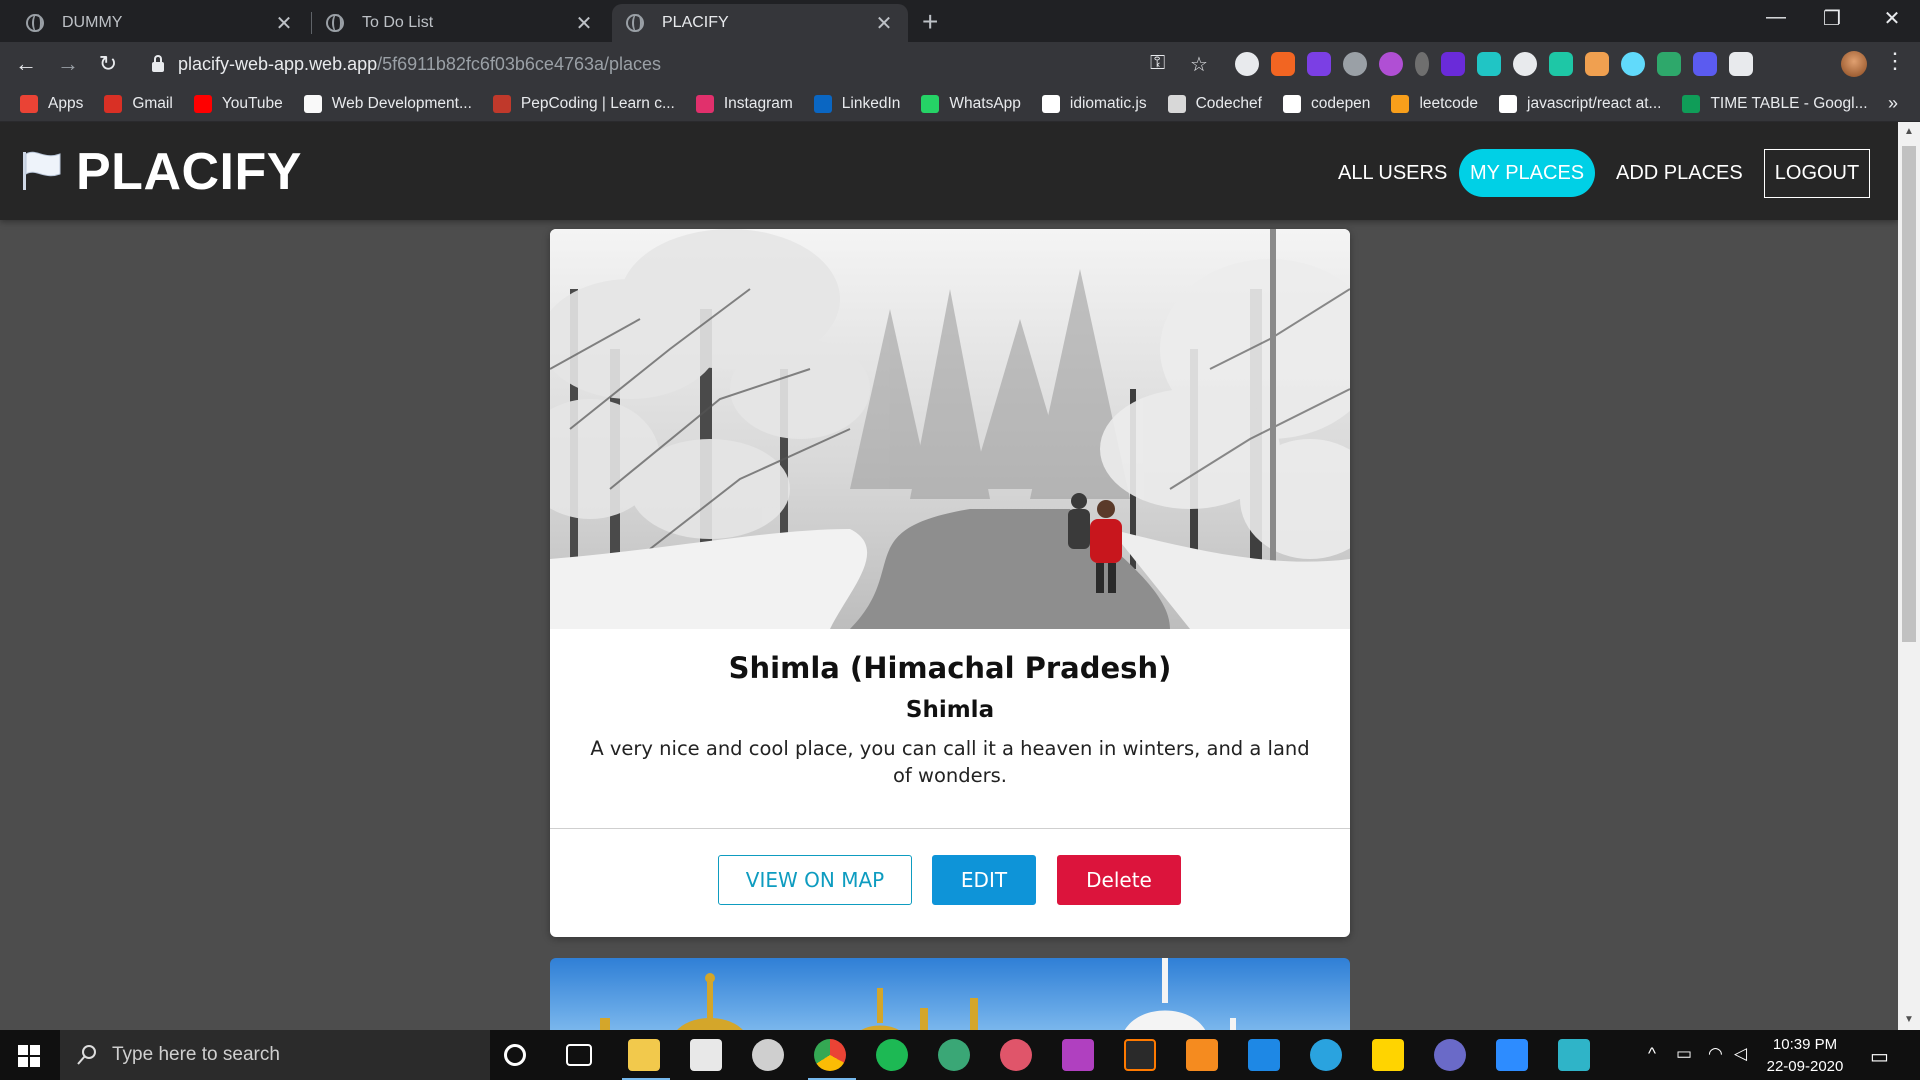  Describe the element at coordinates (930, 22) in the screenshot. I see `new-tab-icon: +` at that location.